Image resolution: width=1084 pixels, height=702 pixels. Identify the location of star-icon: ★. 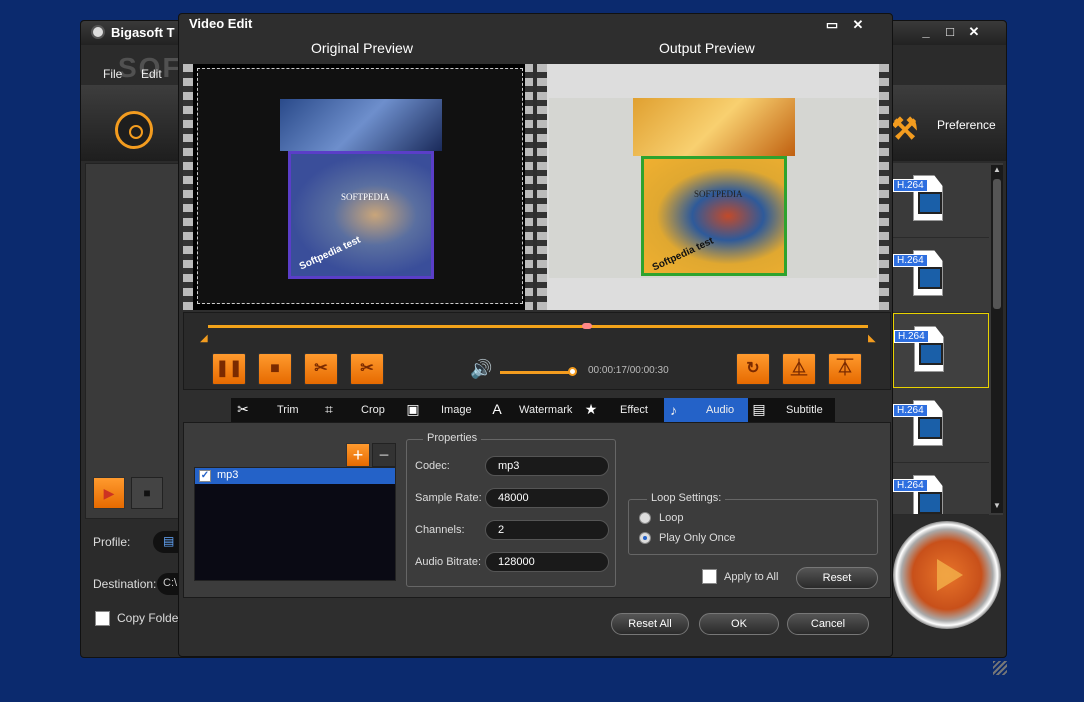
(591, 409).